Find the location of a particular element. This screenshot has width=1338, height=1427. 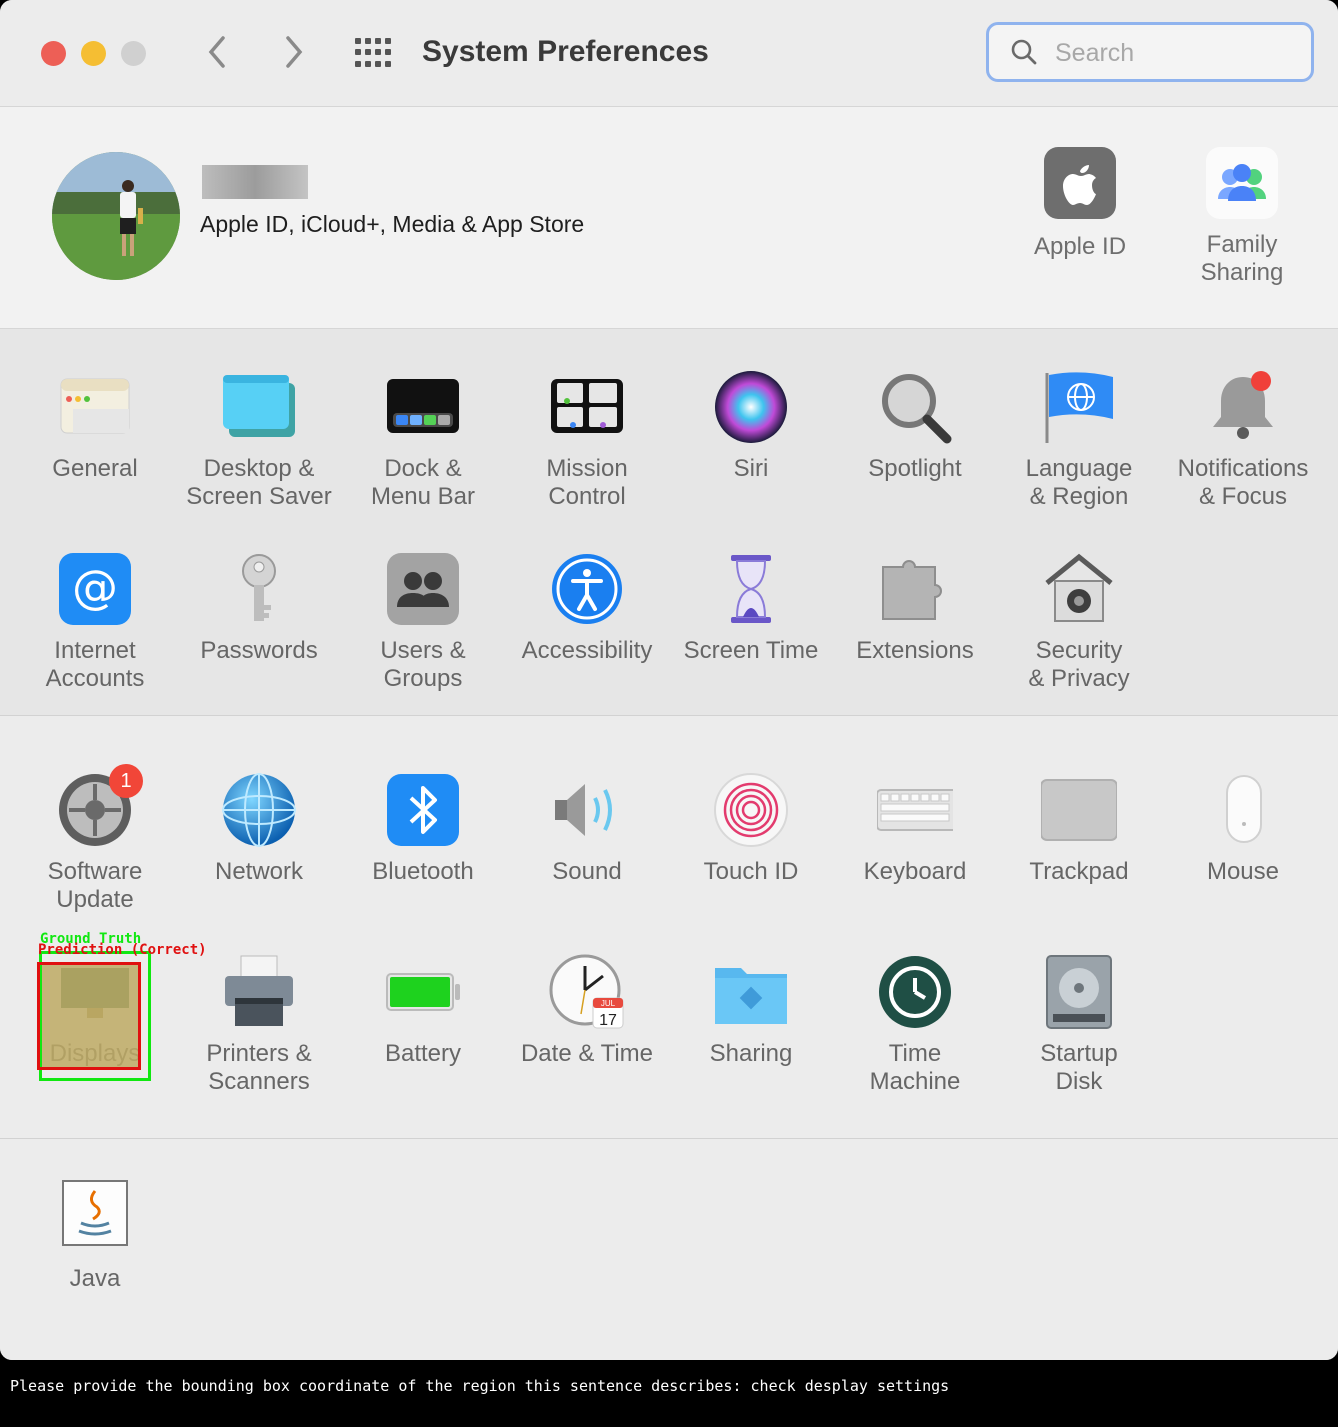

pane-sharing: Sharing is located at coordinates (751, 1011).